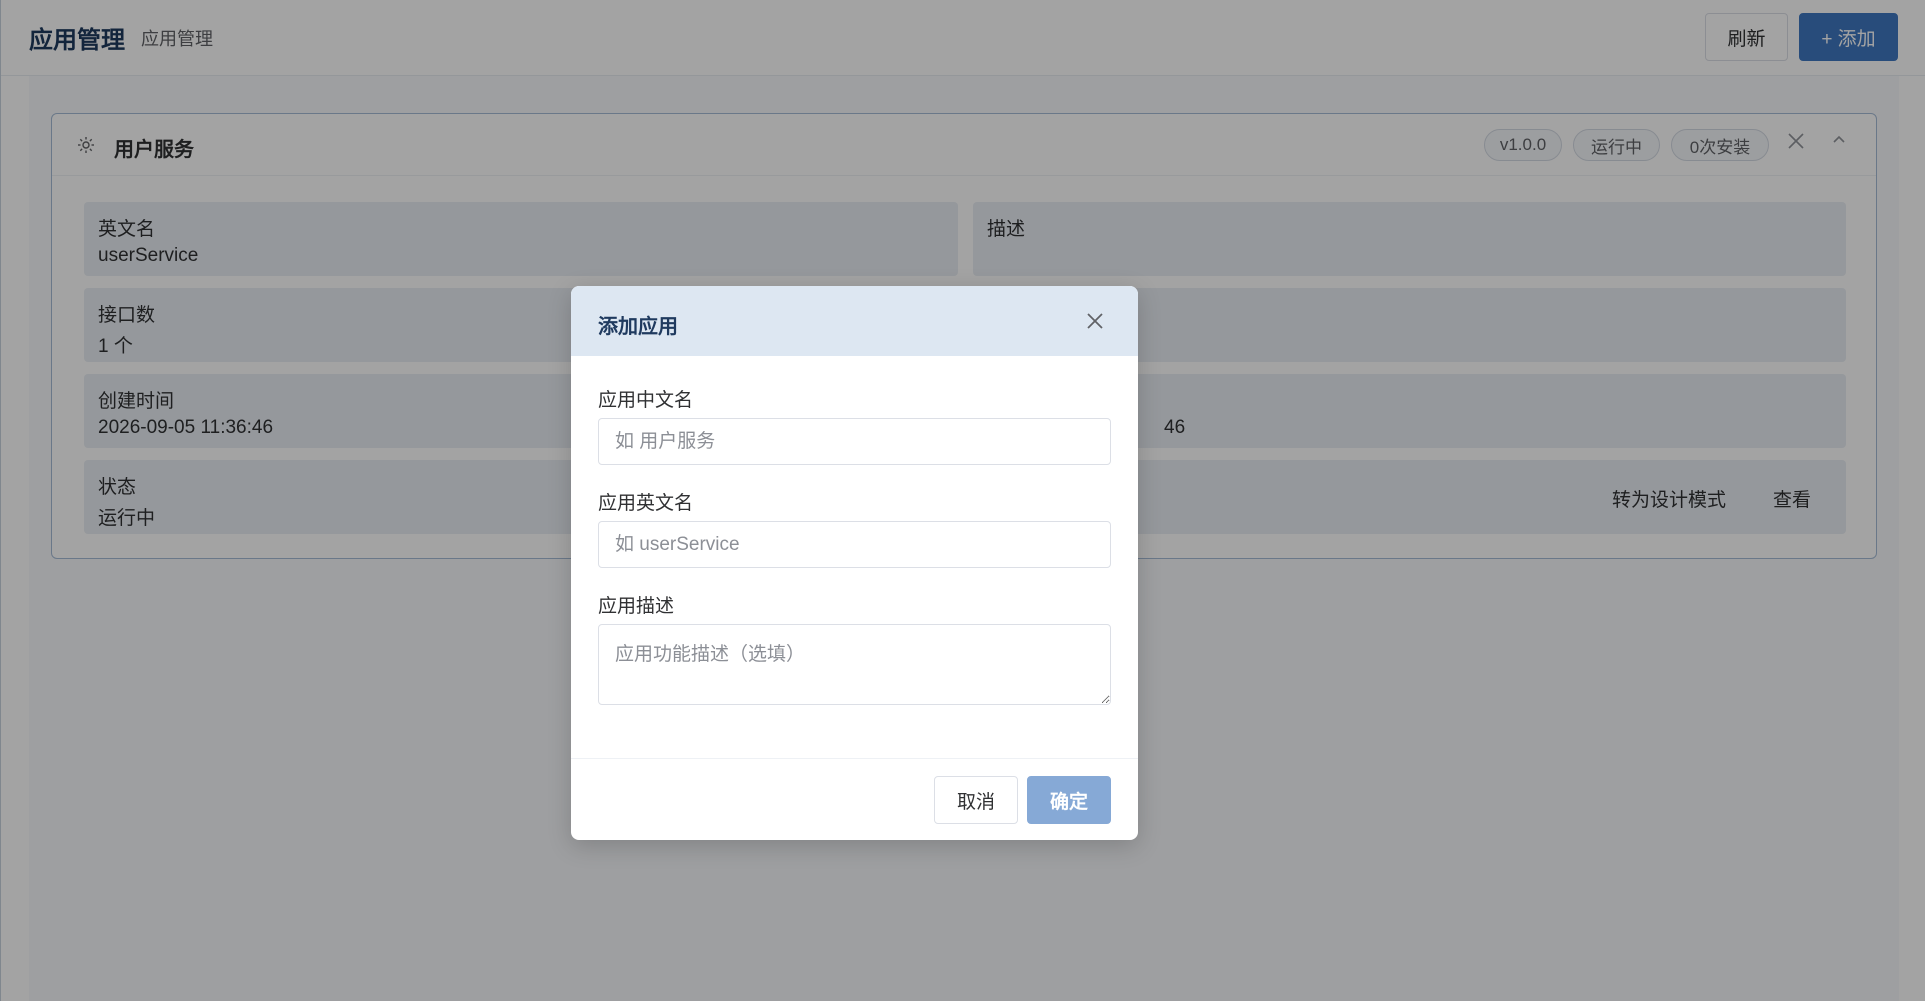  What do you see at coordinates (636, 606) in the screenshot?
I see `description-label: 应用描述` at bounding box center [636, 606].